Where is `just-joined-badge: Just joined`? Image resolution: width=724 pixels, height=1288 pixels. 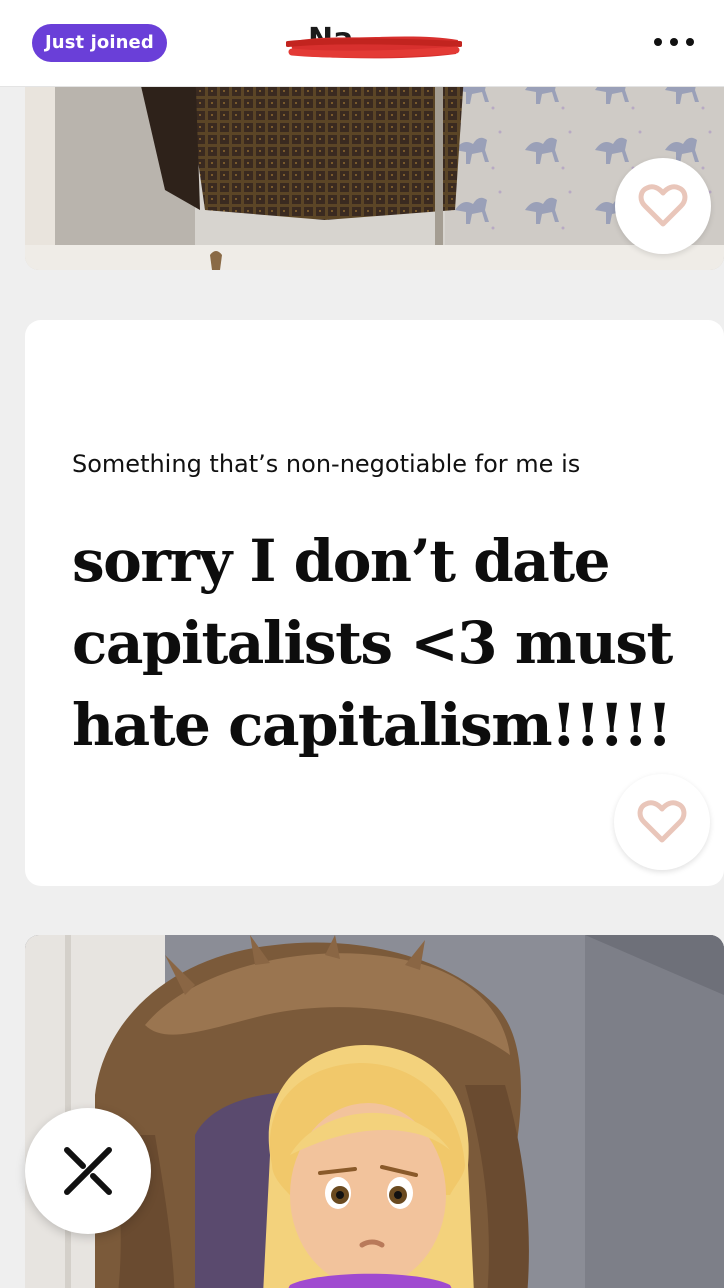
just-joined-badge: Just joined is located at coordinates (99, 43).